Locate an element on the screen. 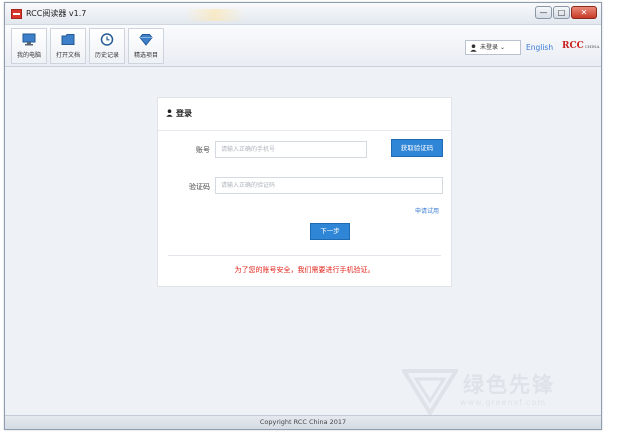 The width and height of the screenshot is (618, 433). toolbar-label: 打开文档 is located at coordinates (67, 55).